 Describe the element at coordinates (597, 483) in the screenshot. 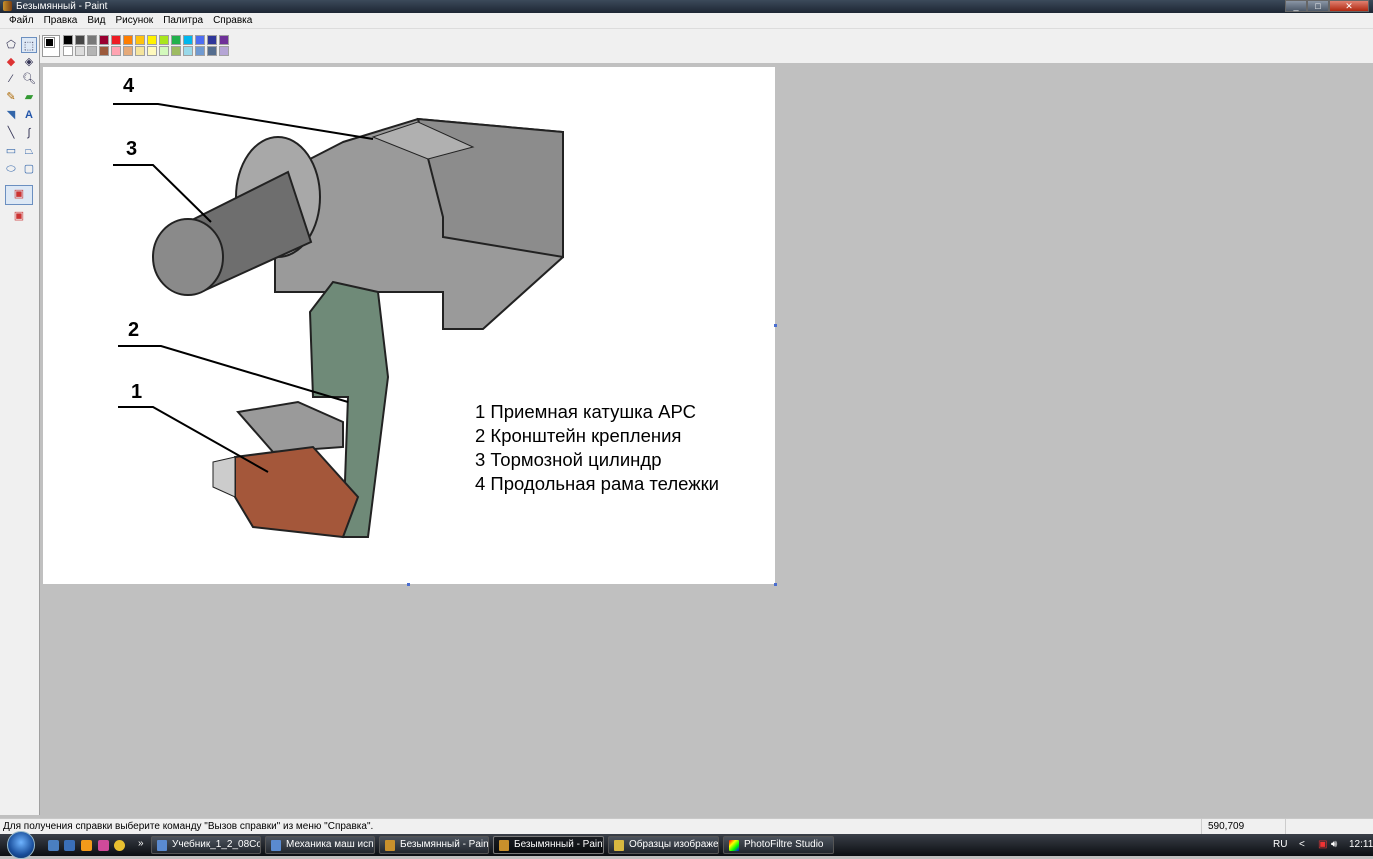

I see `legend-item: 4 Продольная рама тележки` at that location.